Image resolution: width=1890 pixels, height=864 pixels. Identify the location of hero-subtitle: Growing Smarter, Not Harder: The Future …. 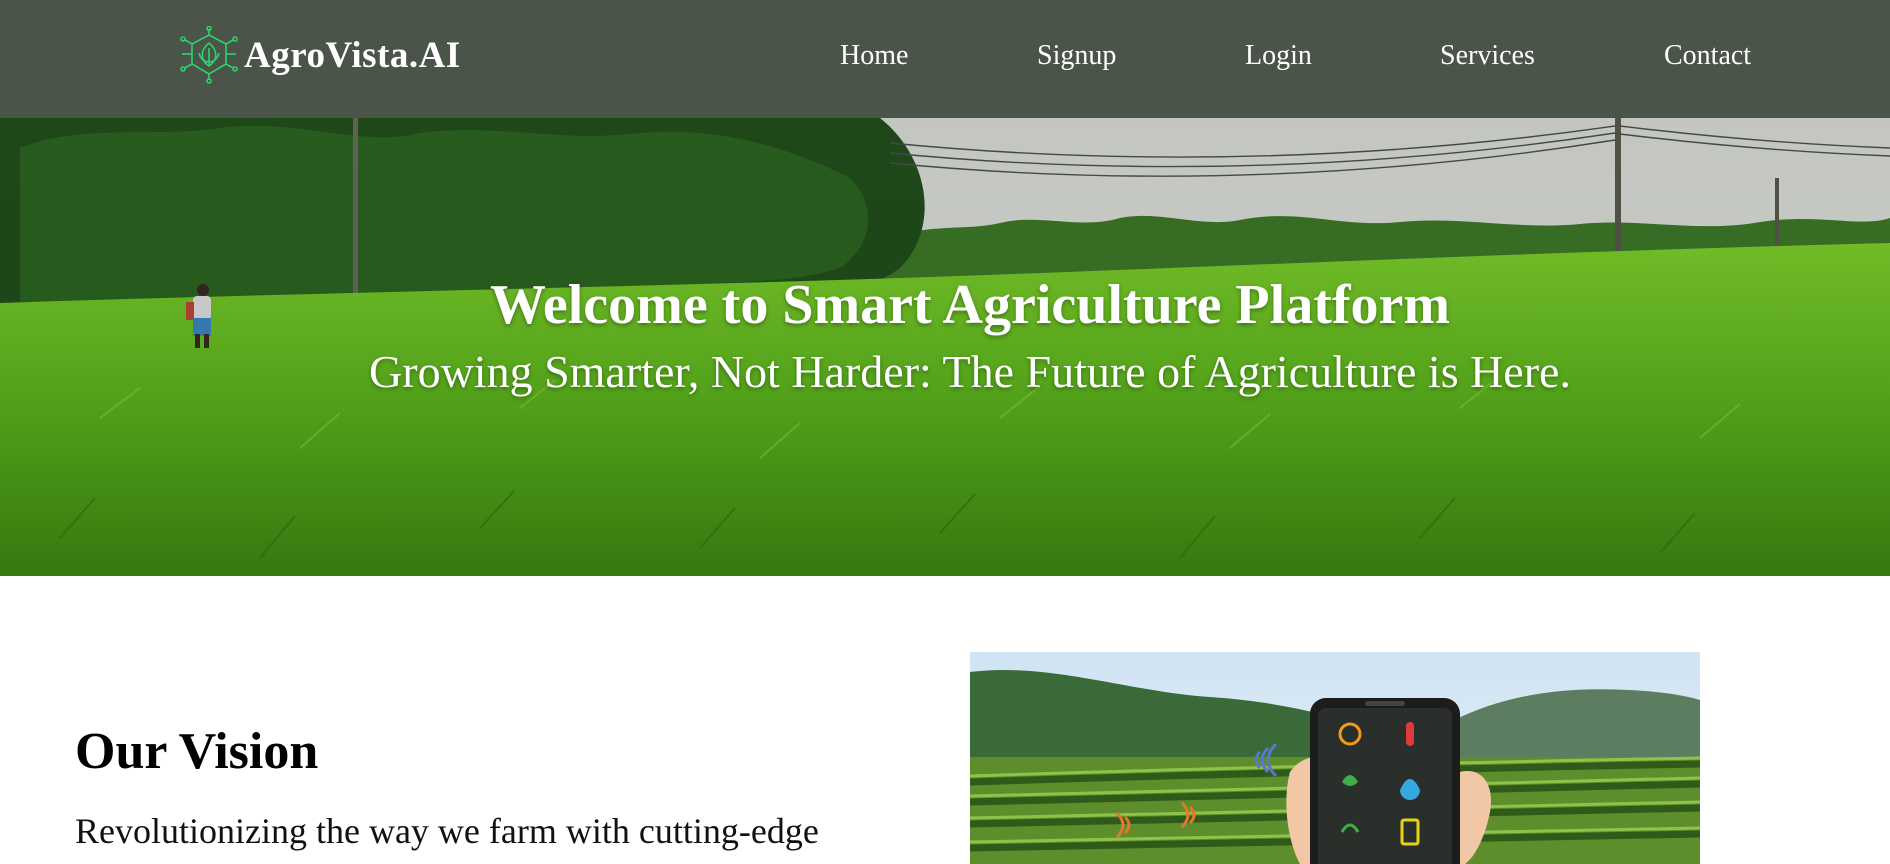
(970, 371).